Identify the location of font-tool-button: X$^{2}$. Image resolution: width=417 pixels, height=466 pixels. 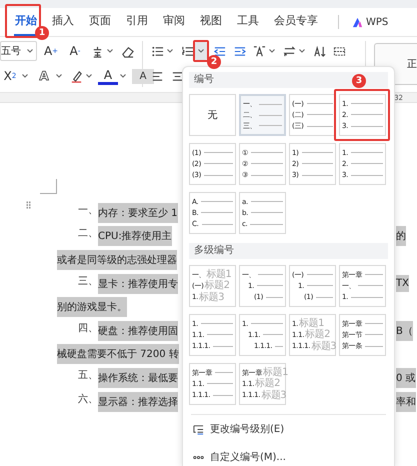
(10, 76).